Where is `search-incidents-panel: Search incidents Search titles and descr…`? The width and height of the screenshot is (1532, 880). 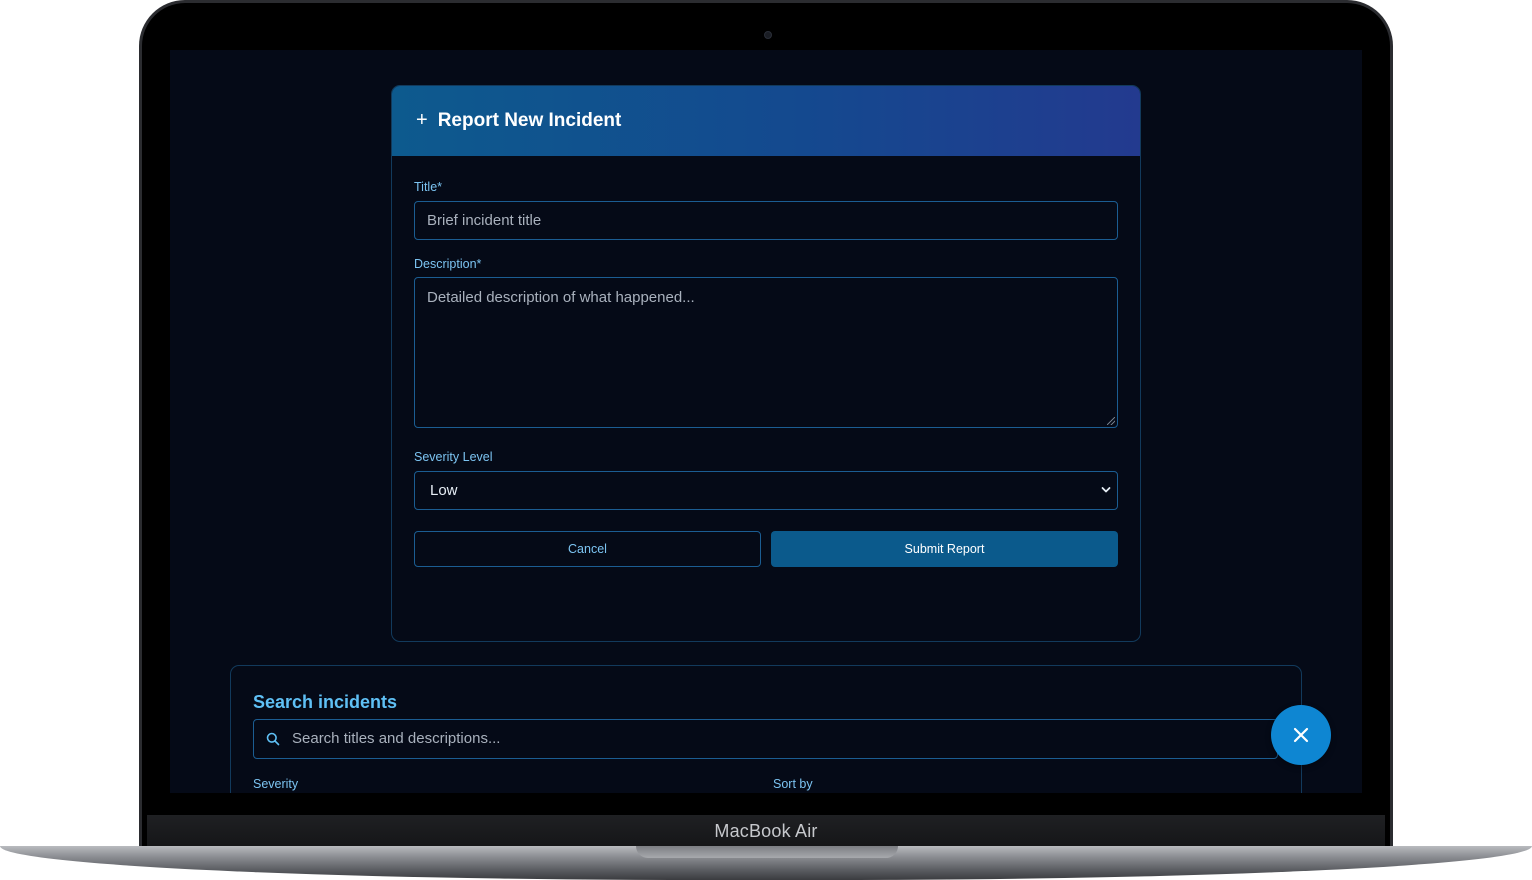
search-incidents-panel: Search incidents Search titles and descr… is located at coordinates (766, 729).